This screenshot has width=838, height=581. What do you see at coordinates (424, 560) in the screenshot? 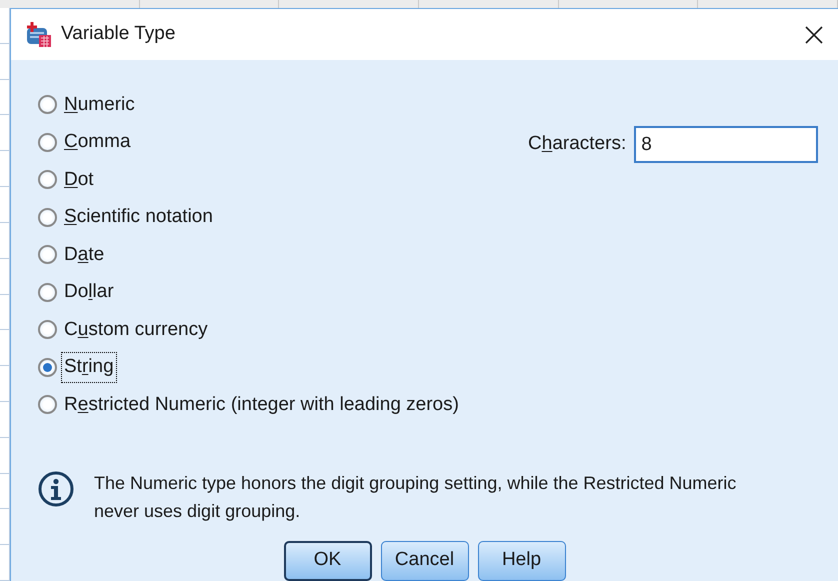
I see `dialog-button: Cancel` at bounding box center [424, 560].